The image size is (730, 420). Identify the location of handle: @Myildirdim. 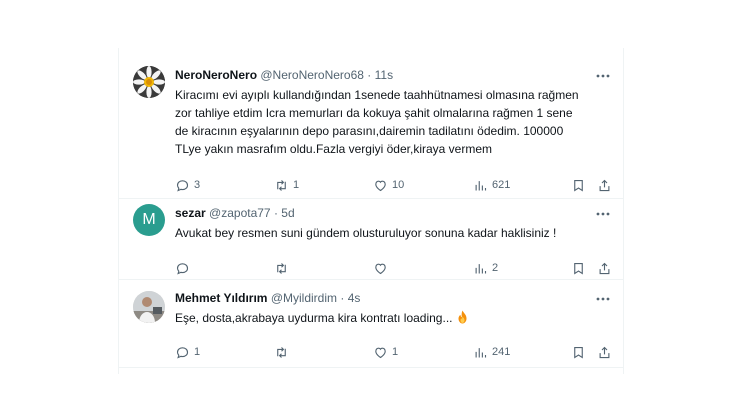
(304, 298).